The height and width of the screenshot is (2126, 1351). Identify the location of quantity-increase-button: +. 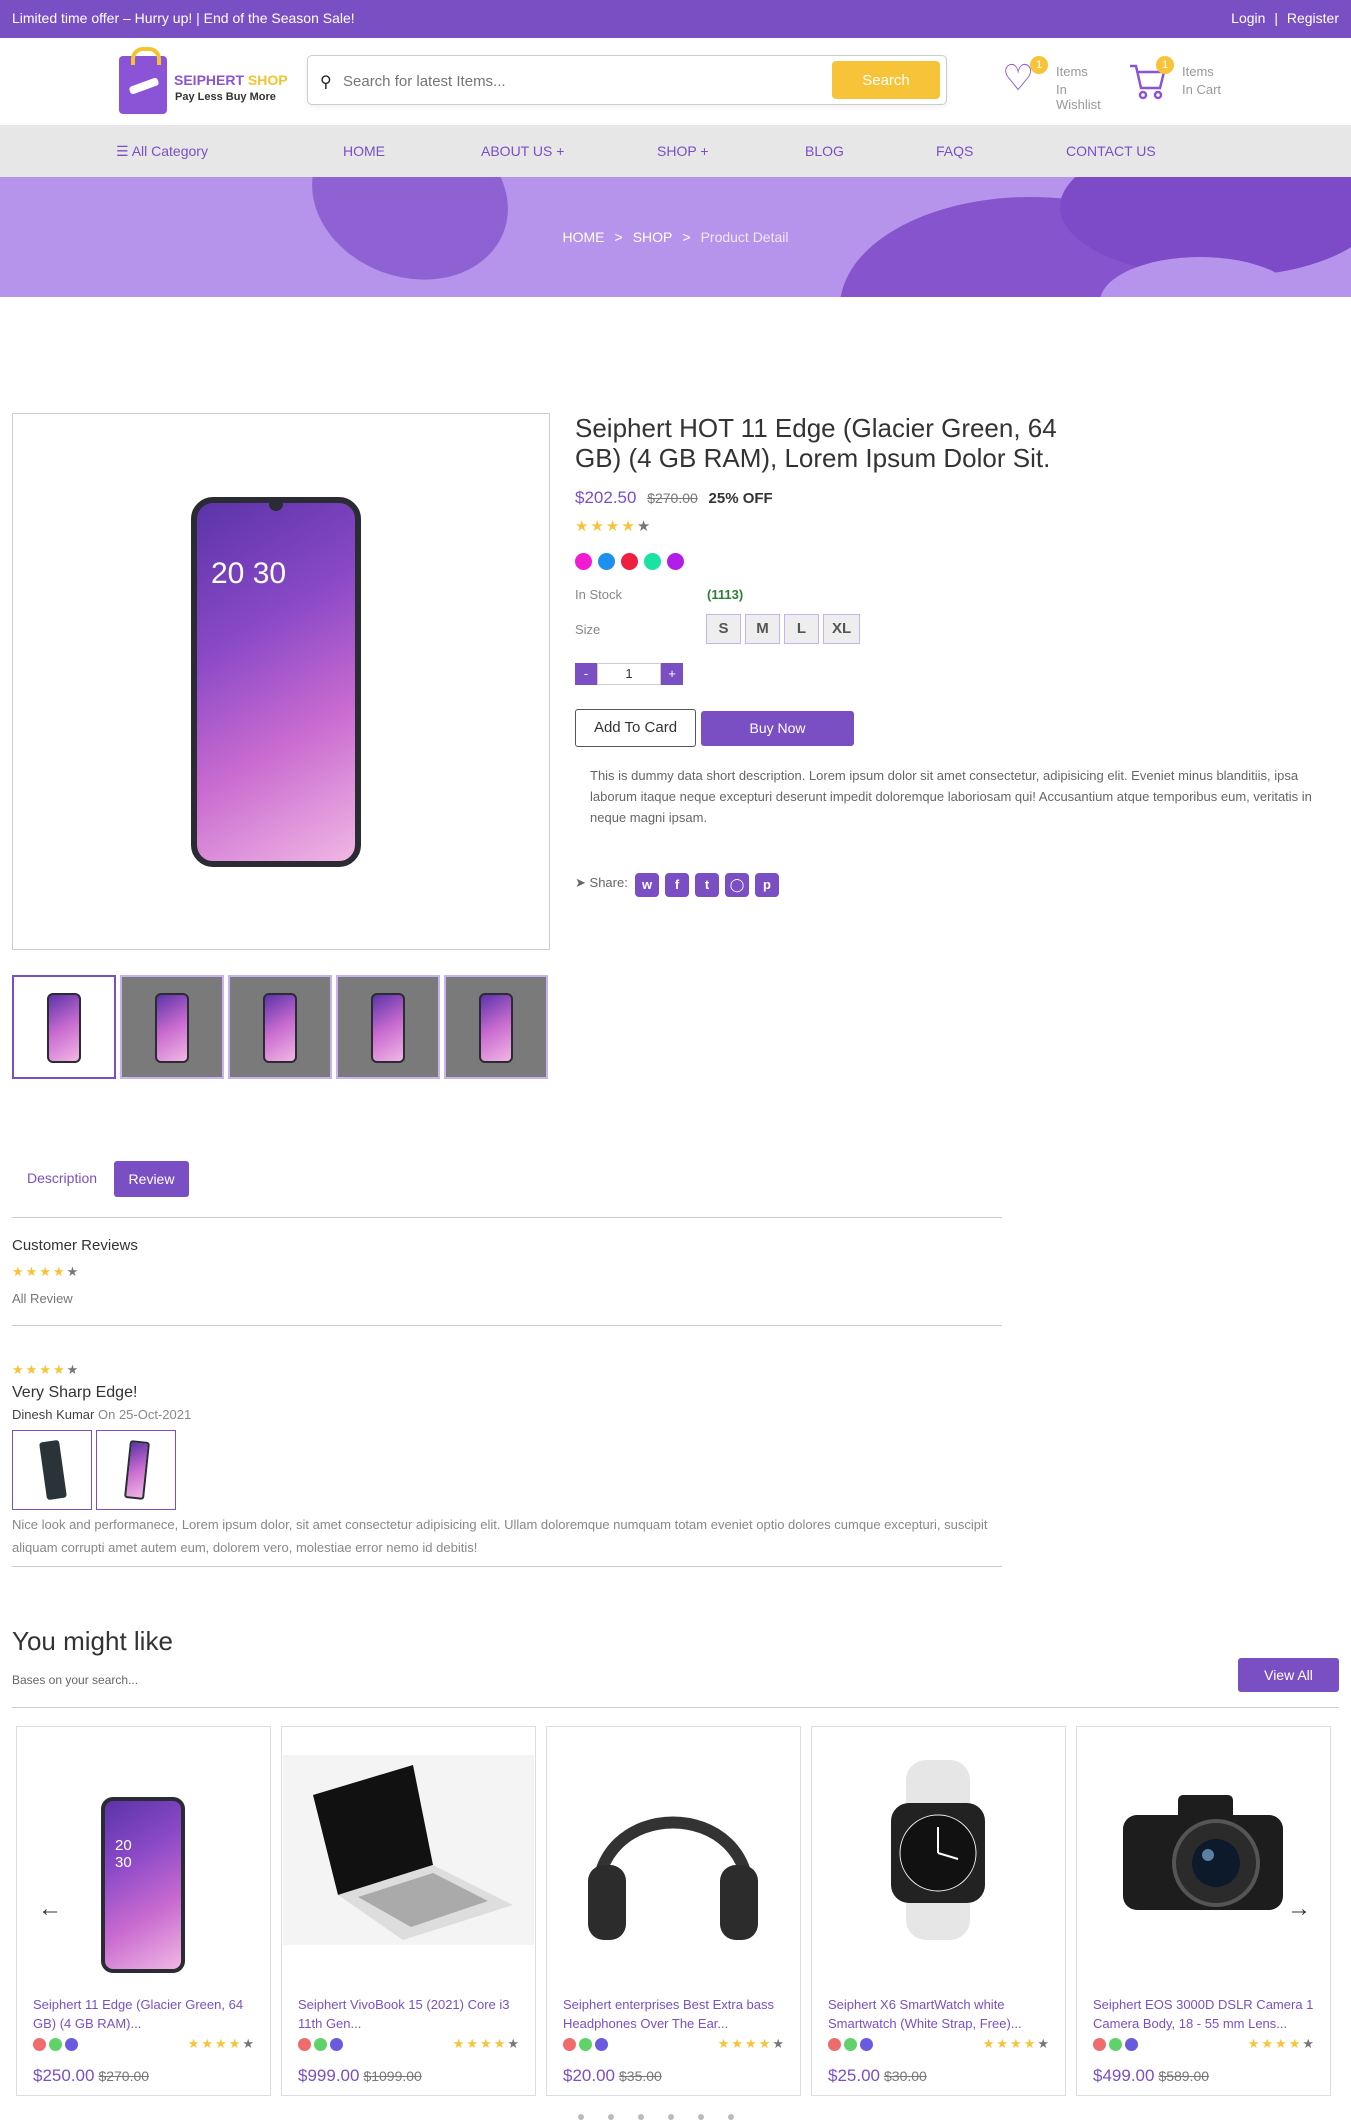
(672, 674).